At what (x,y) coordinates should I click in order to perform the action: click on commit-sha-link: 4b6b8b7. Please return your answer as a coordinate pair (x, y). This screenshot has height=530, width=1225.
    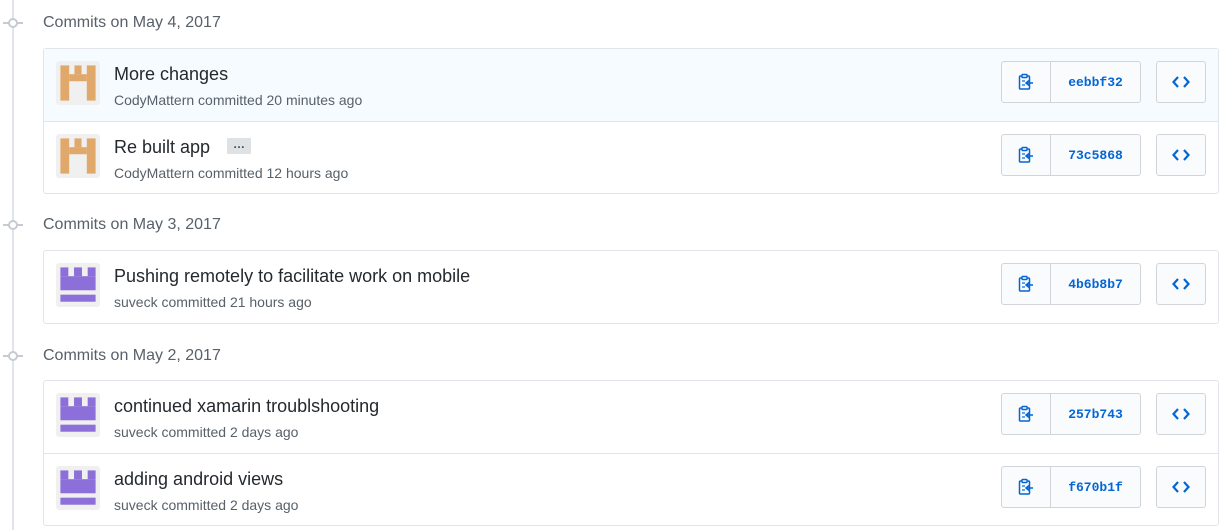
    Looking at the image, I should click on (1095, 284).